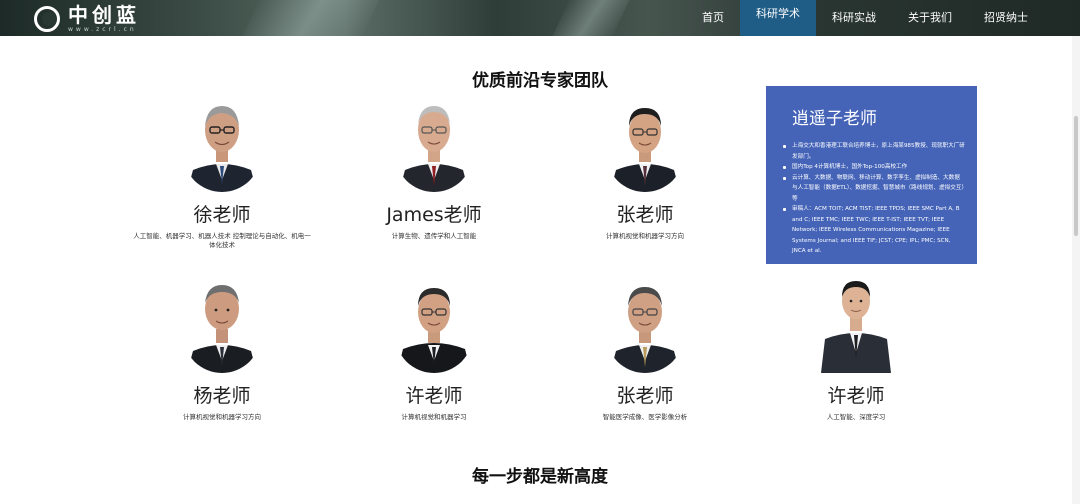 This screenshot has width=1080, height=504. I want to click on nav-research-academic: 科研学术, so click(778, 18).